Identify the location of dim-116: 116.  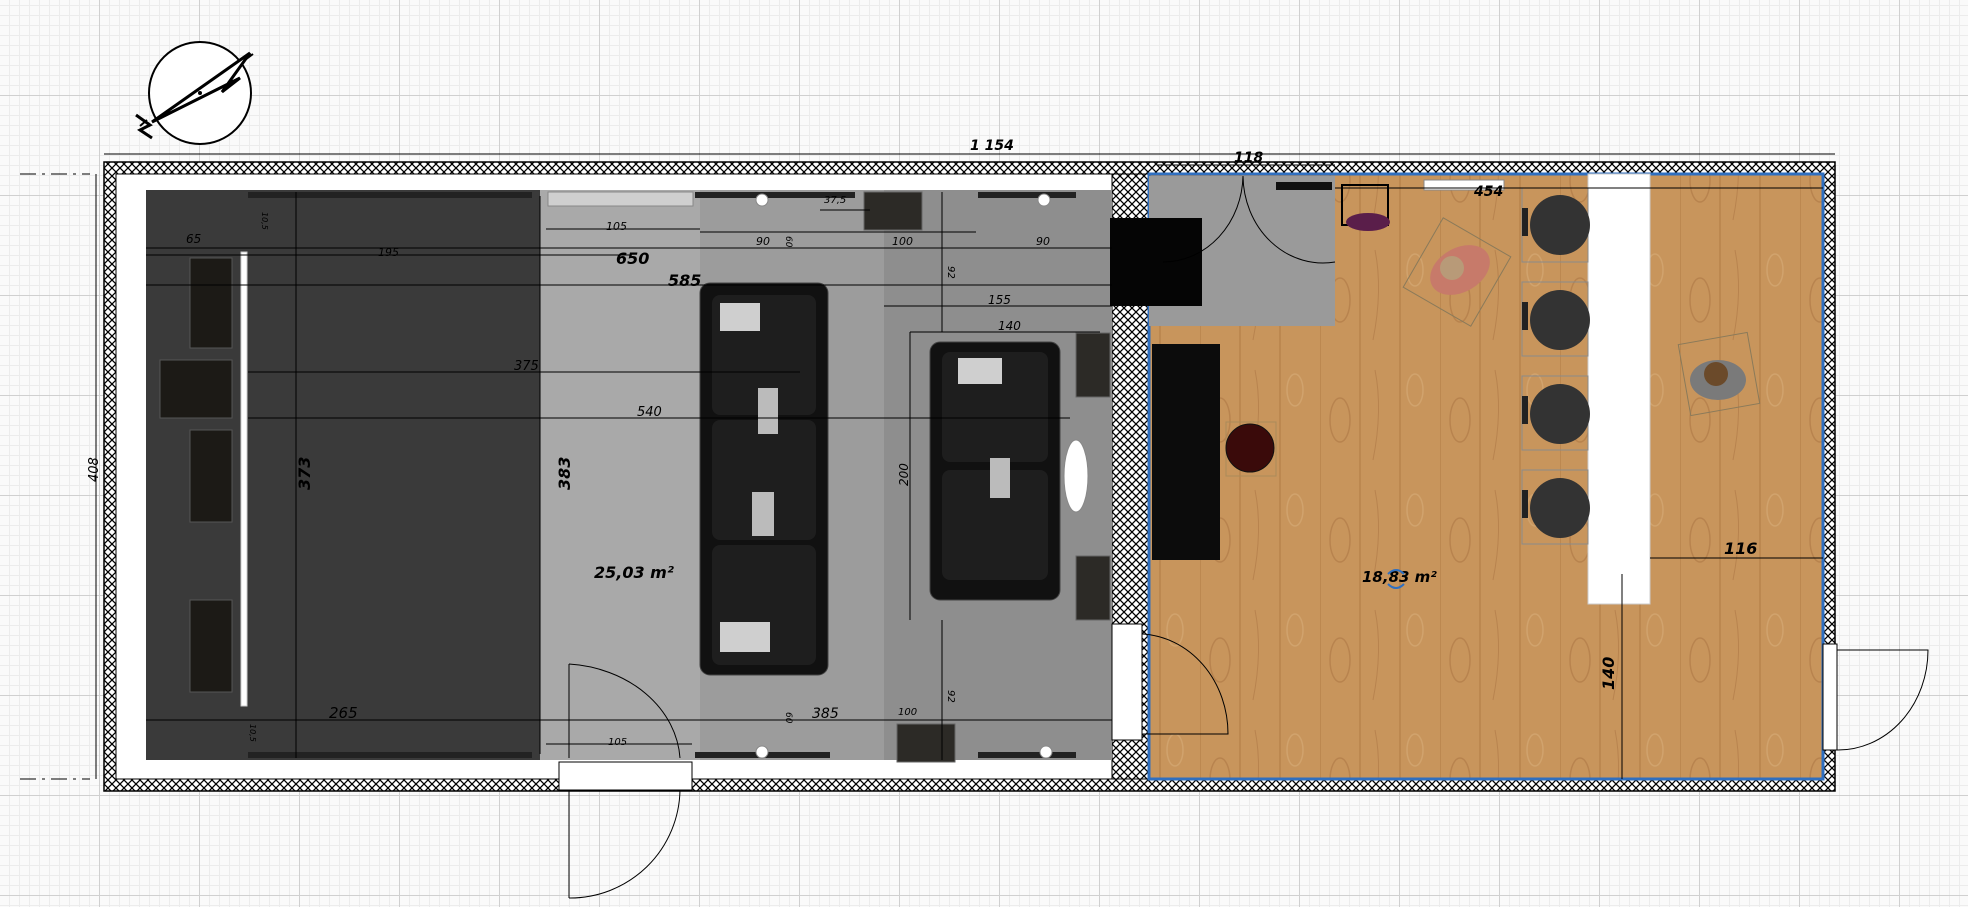
(1740, 548).